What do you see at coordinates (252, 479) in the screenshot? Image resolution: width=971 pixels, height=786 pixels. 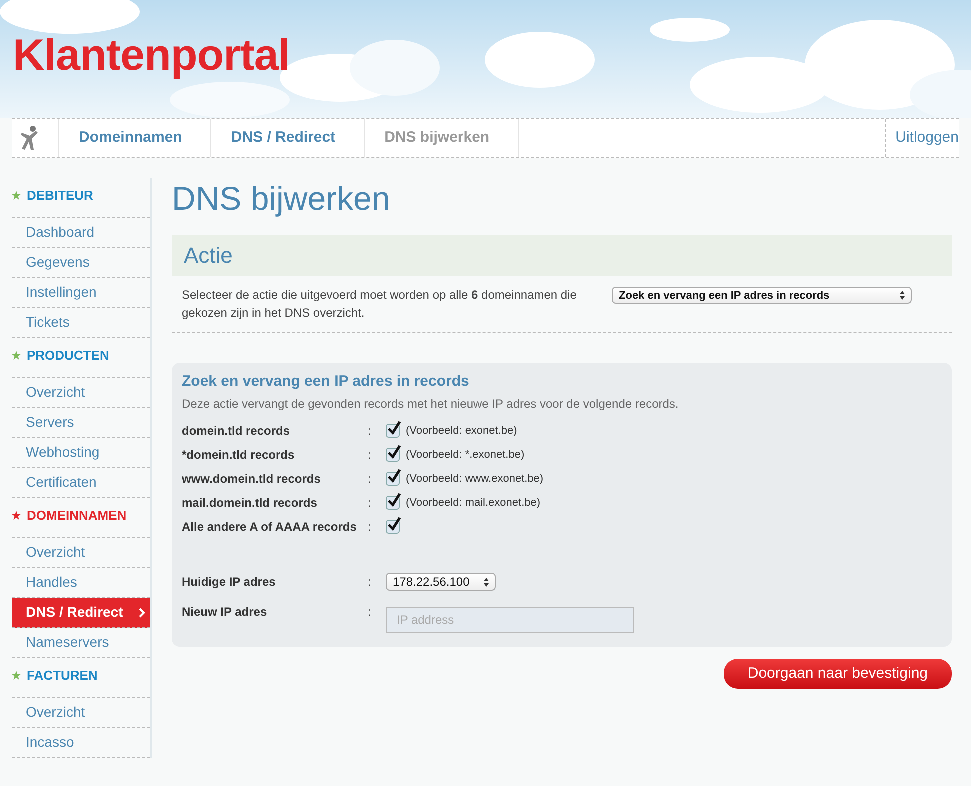 I see `field-label: www.domein.tld records` at bounding box center [252, 479].